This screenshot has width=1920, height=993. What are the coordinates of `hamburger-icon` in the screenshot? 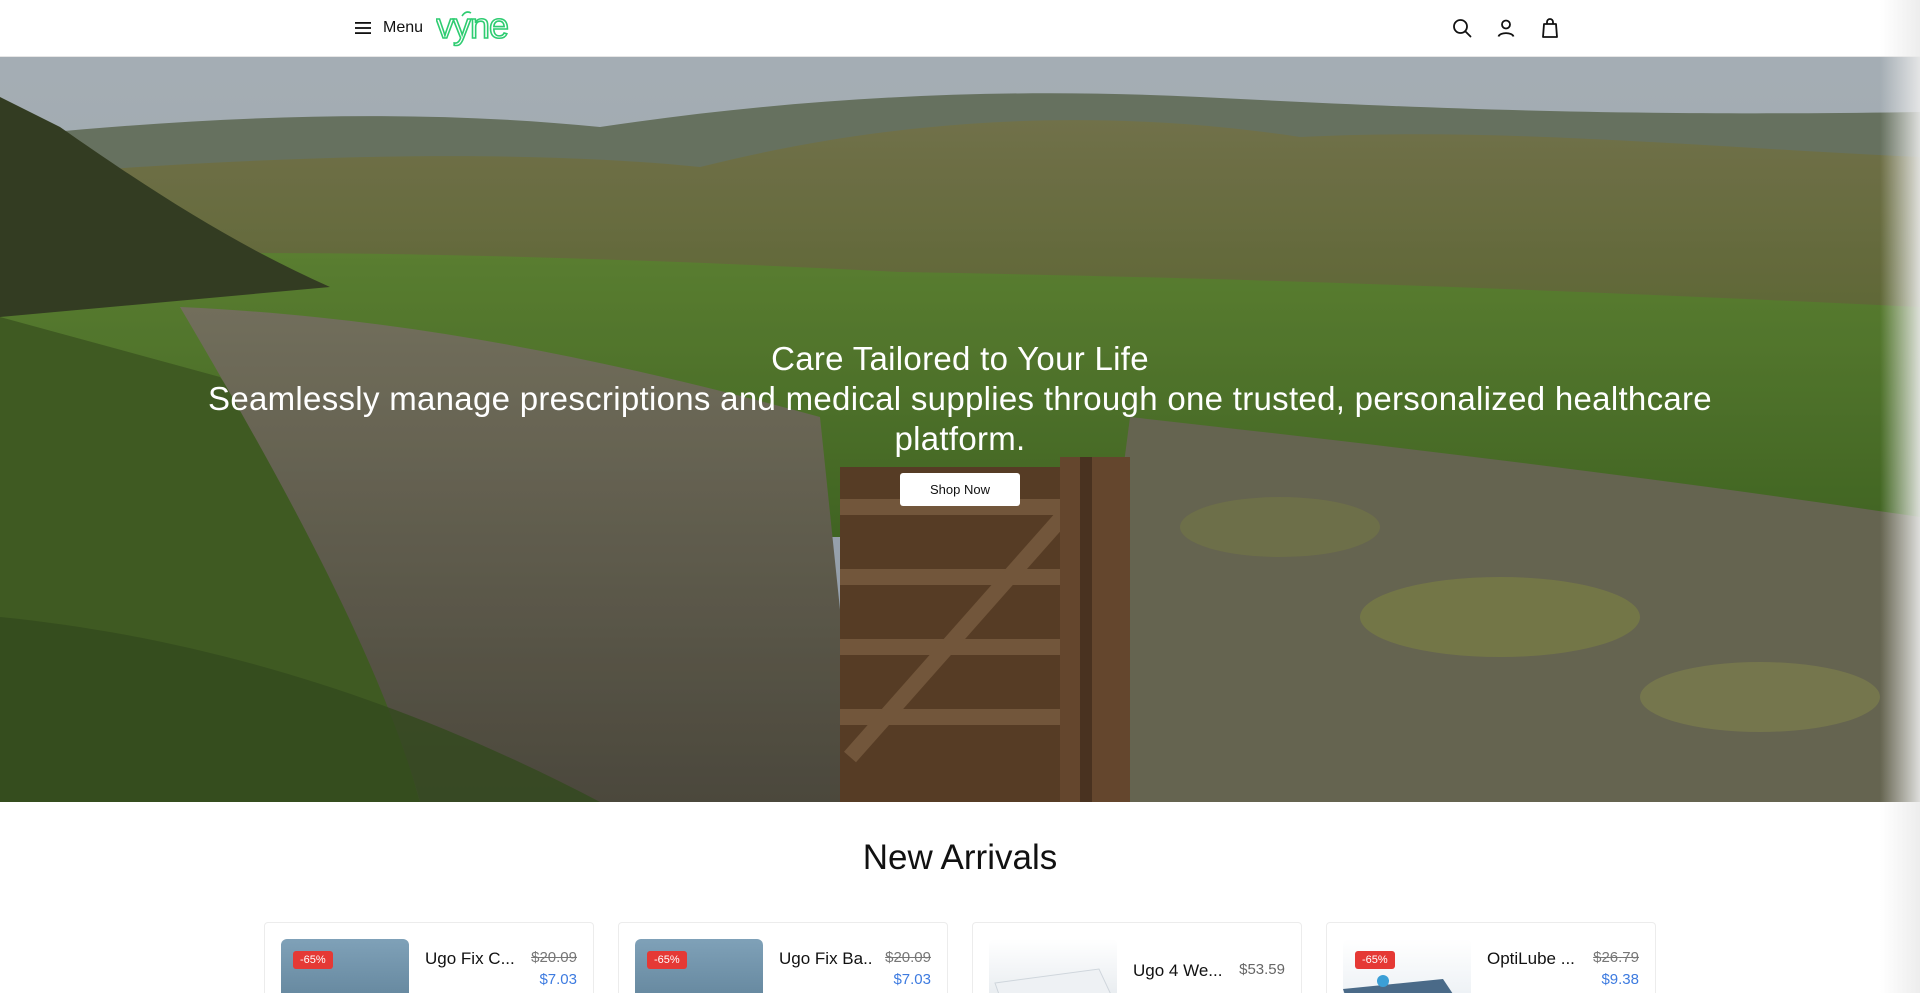 It's located at (363, 28).